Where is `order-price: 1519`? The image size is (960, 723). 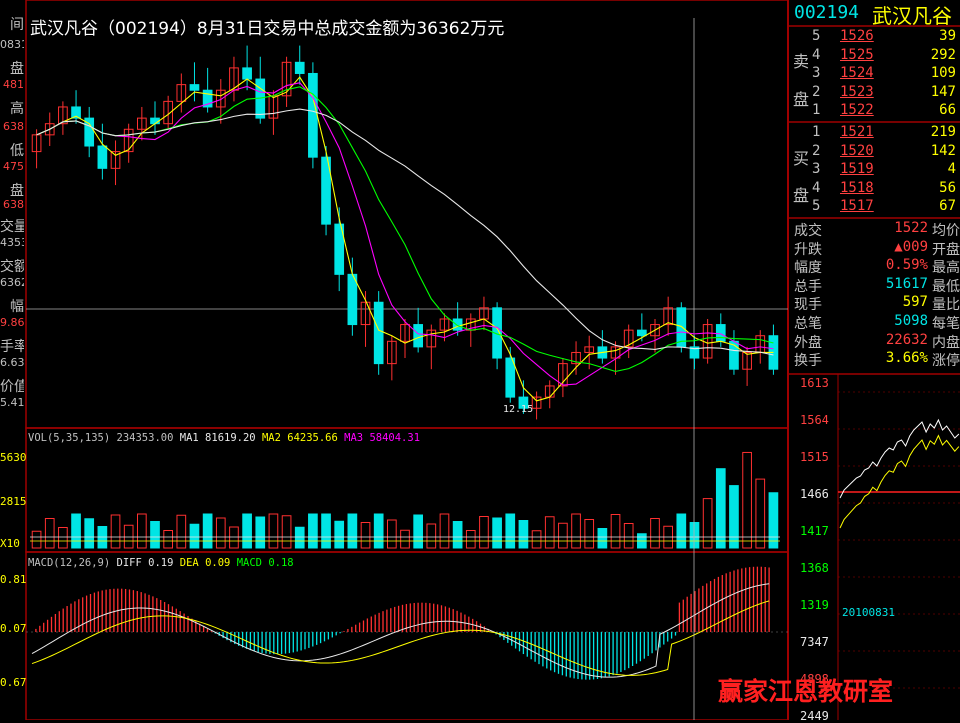 order-price: 1519 is located at coordinates (857, 169).